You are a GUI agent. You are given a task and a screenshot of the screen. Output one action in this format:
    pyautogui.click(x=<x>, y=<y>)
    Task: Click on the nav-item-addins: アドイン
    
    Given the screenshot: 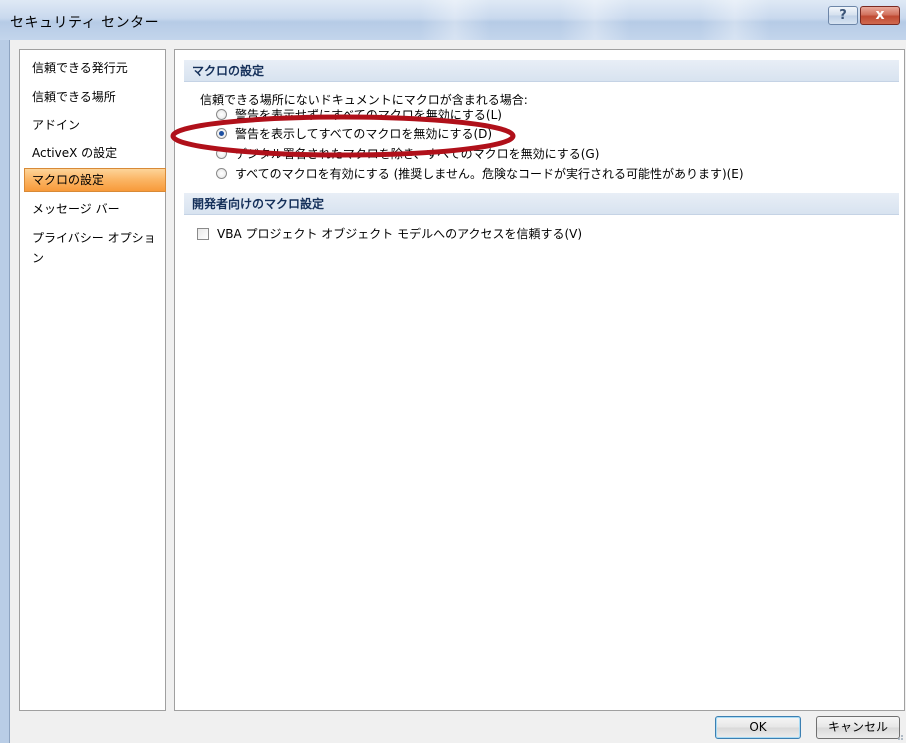 What is the action you would take?
    pyautogui.click(x=96, y=125)
    